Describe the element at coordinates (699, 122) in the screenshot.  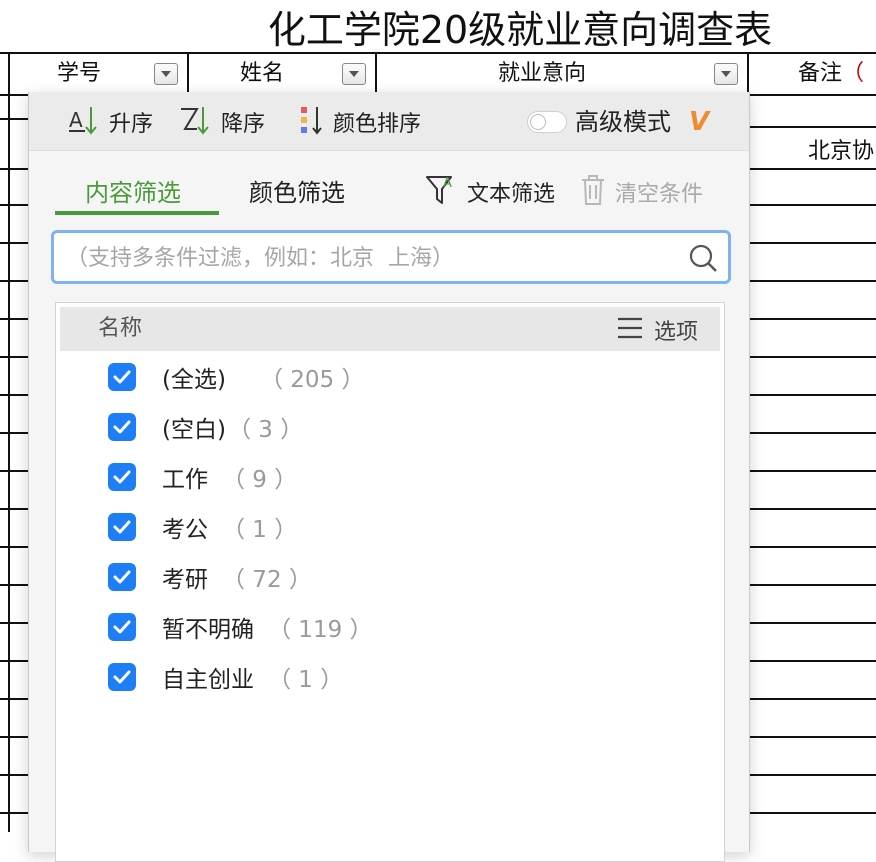
I see `vip-badge-icon: V` at that location.